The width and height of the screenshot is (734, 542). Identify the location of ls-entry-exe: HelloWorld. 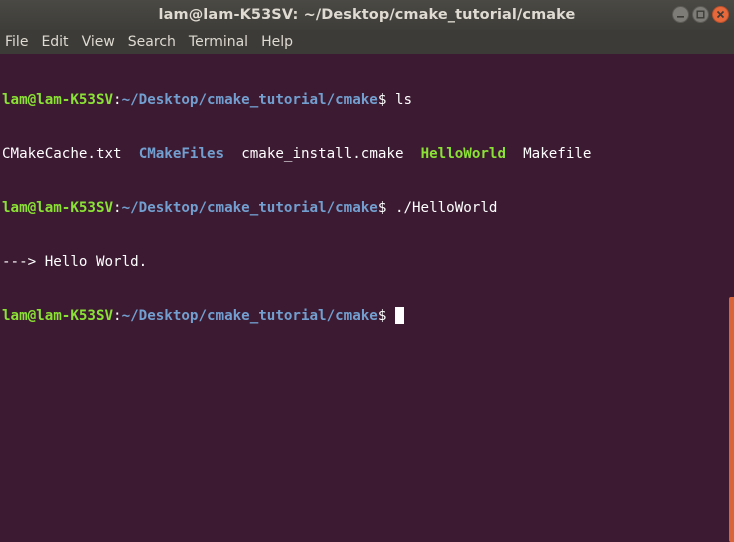
(463, 154).